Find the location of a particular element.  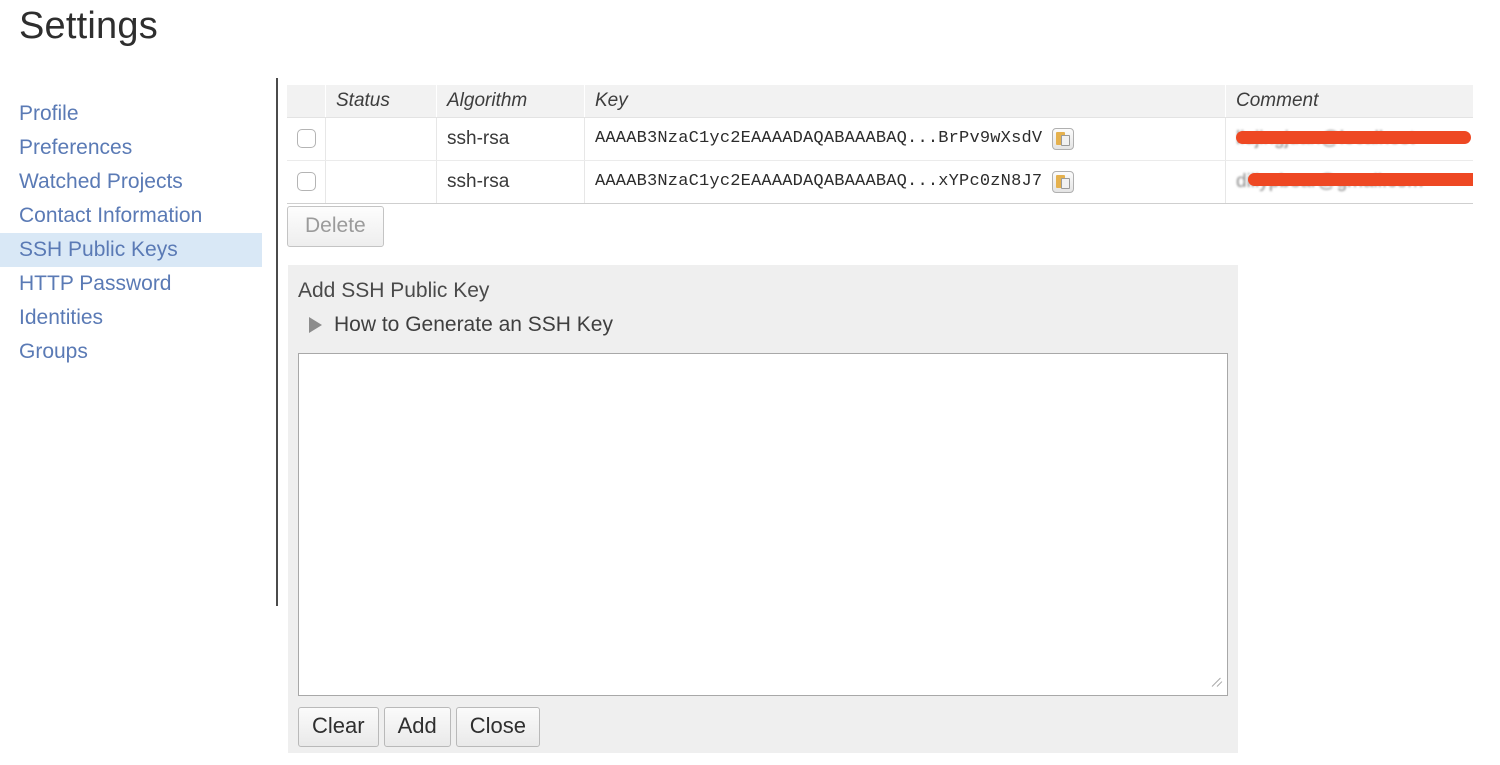

row-comment-cell: liujingjuan@localhost is located at coordinates (1349, 139).